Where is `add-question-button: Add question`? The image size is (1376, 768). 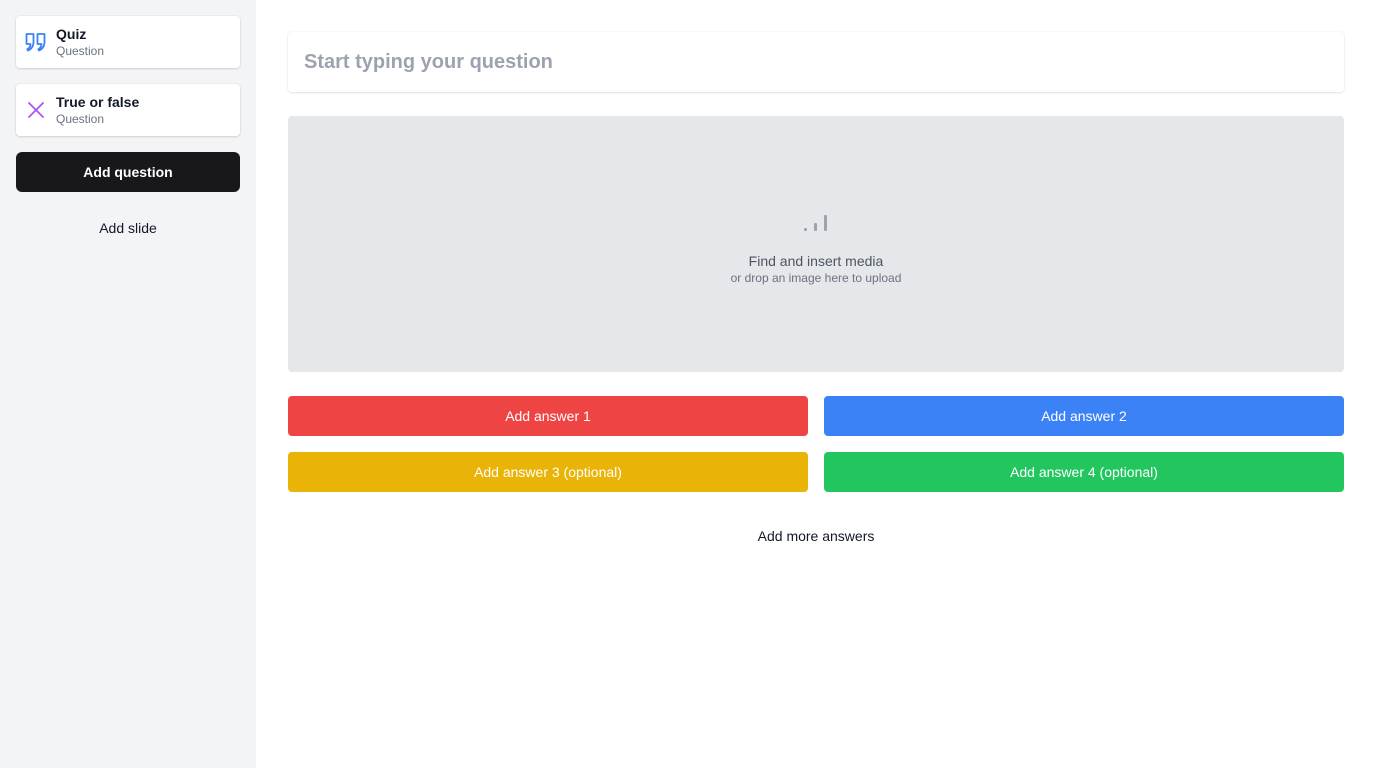
add-question-button: Add question is located at coordinates (128, 172).